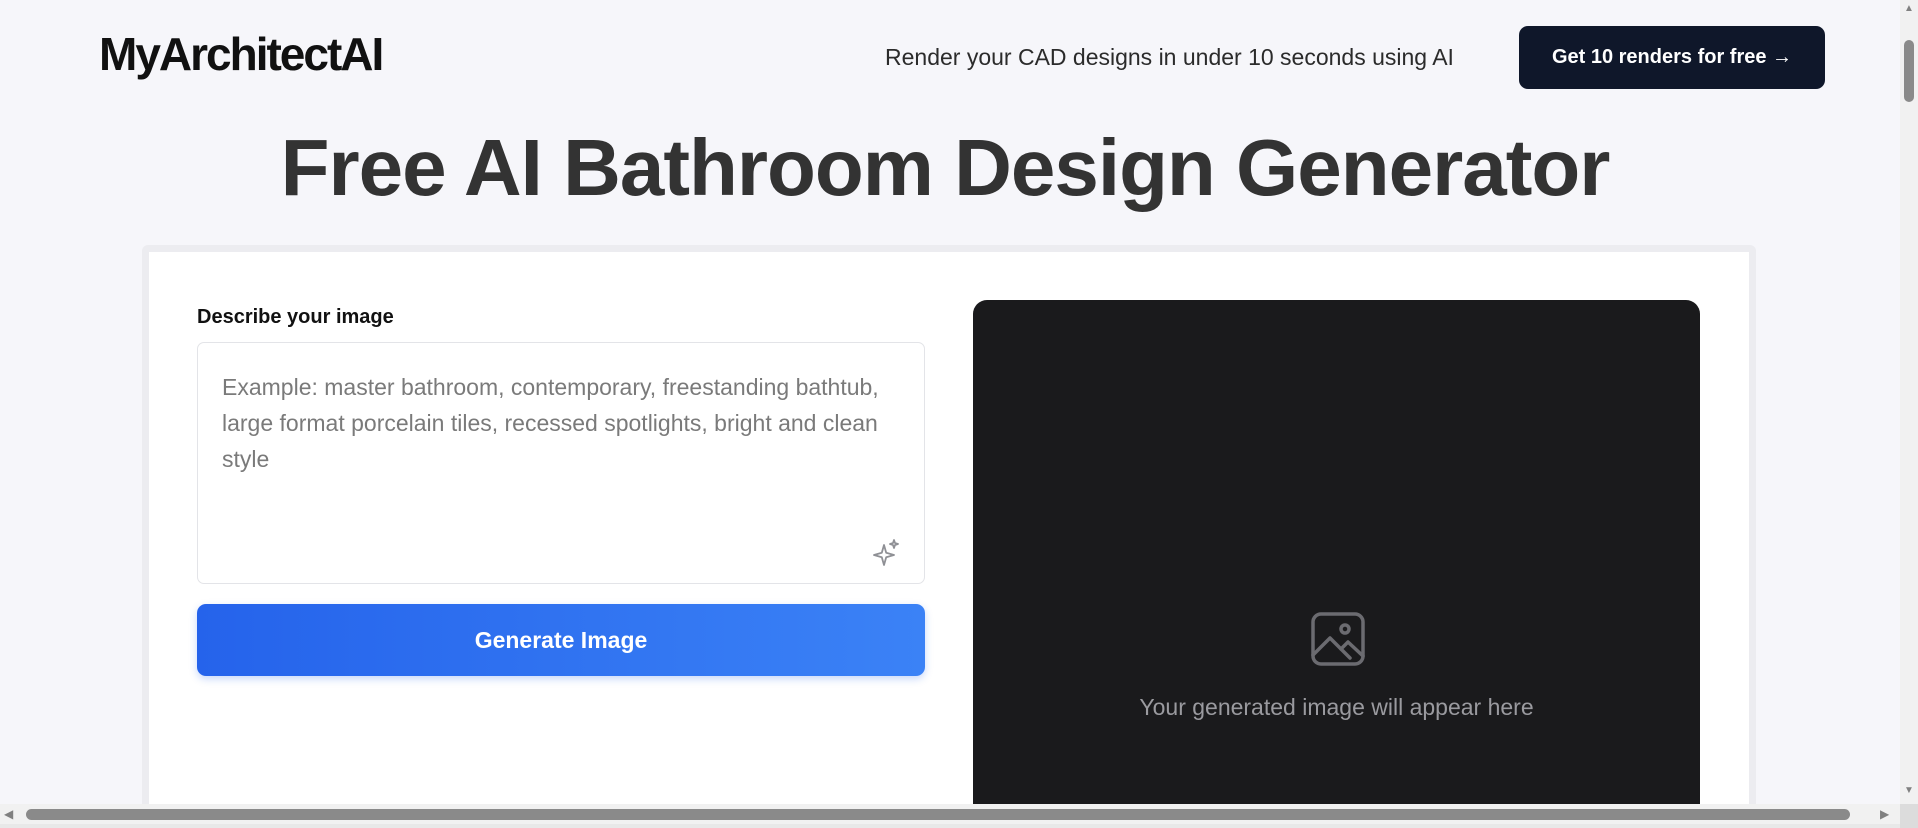 This screenshot has width=1918, height=828. I want to click on scroll-left-arrow-icon: ◀, so click(8, 814).